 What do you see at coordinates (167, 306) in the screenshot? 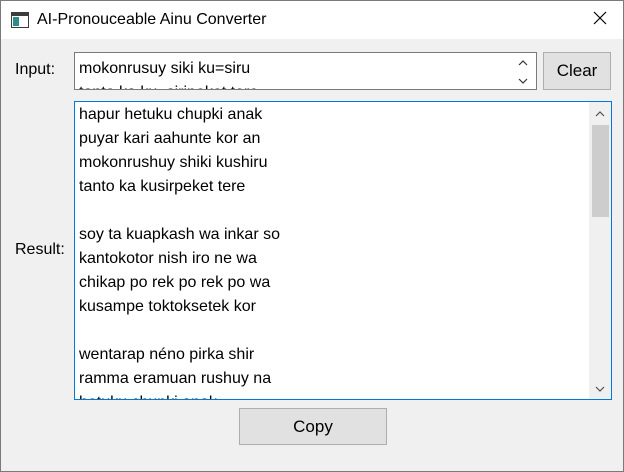
I see `result-line: kusampe toktoksetek kor` at bounding box center [167, 306].